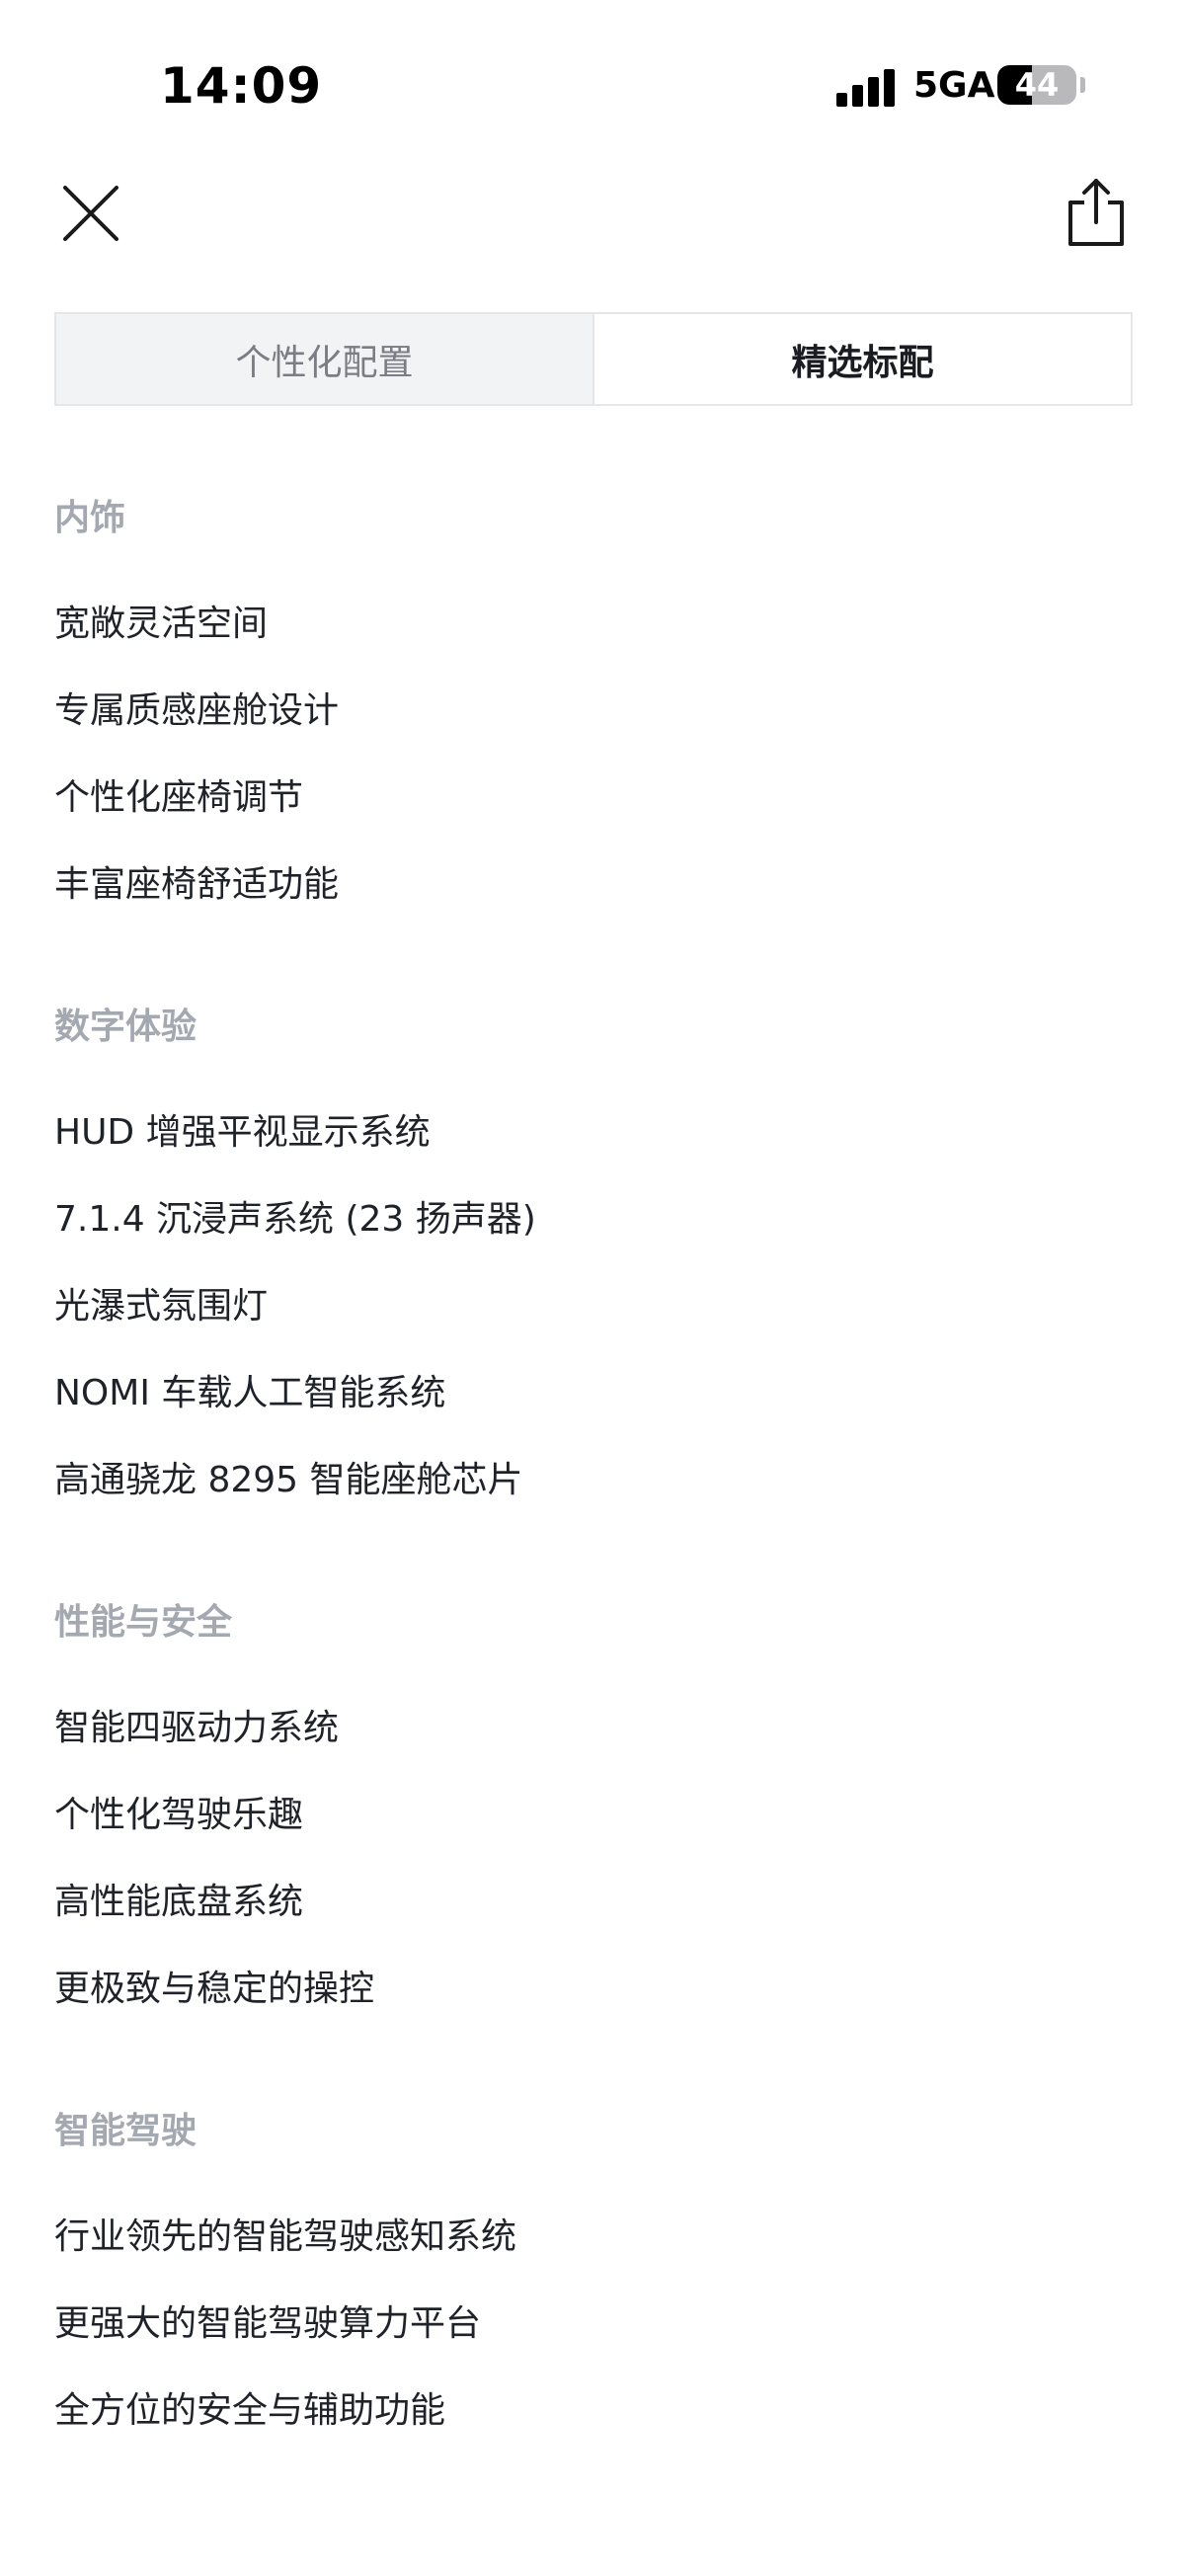 The width and height of the screenshot is (1185, 2576). I want to click on list-item: 高通骁龙 8295 智能座舱芯片, so click(288, 1480).